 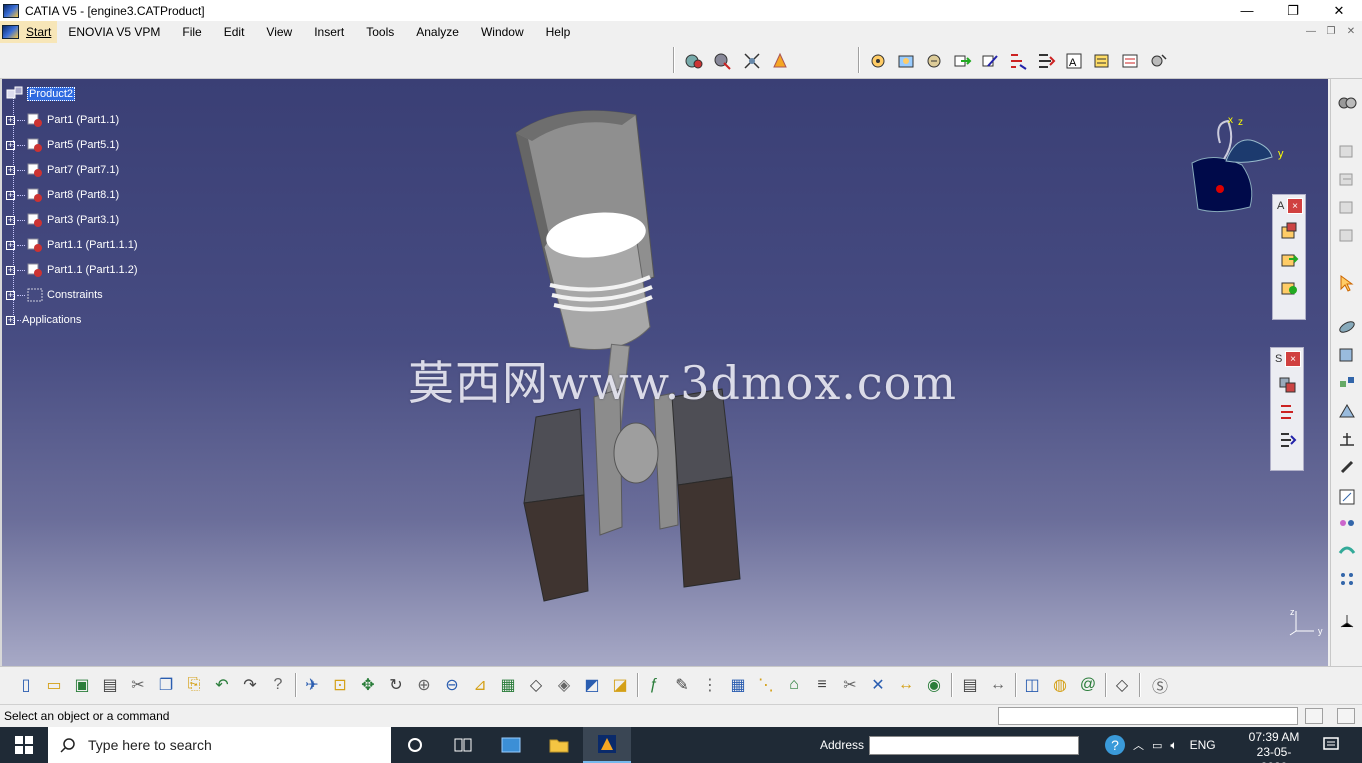 What do you see at coordinates (437, 32) in the screenshot?
I see `menu-analyze: Analyze` at bounding box center [437, 32].